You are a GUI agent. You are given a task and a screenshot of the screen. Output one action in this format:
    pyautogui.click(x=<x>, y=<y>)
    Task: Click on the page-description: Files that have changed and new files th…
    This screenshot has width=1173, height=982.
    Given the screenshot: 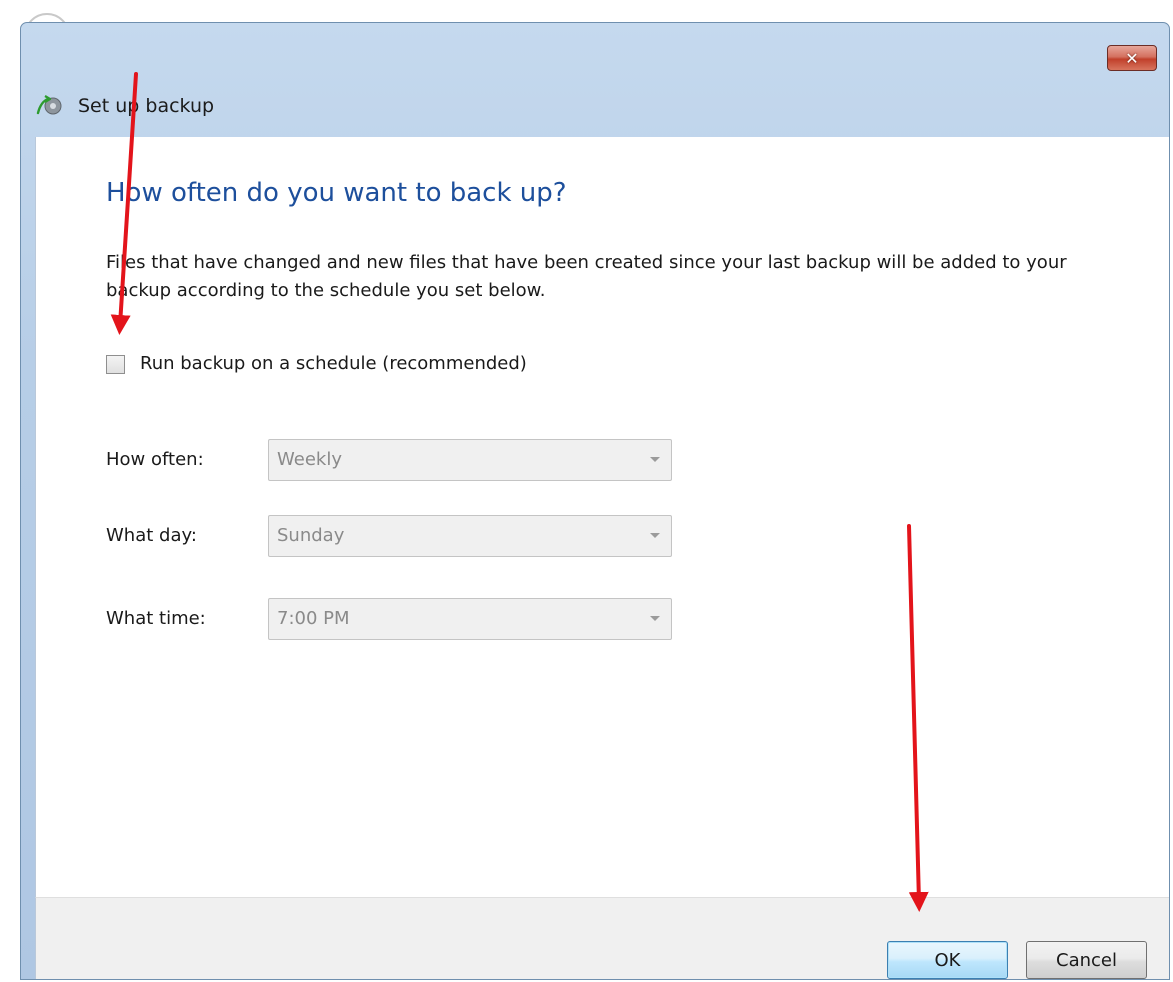 What is the action you would take?
    pyautogui.click(x=586, y=276)
    